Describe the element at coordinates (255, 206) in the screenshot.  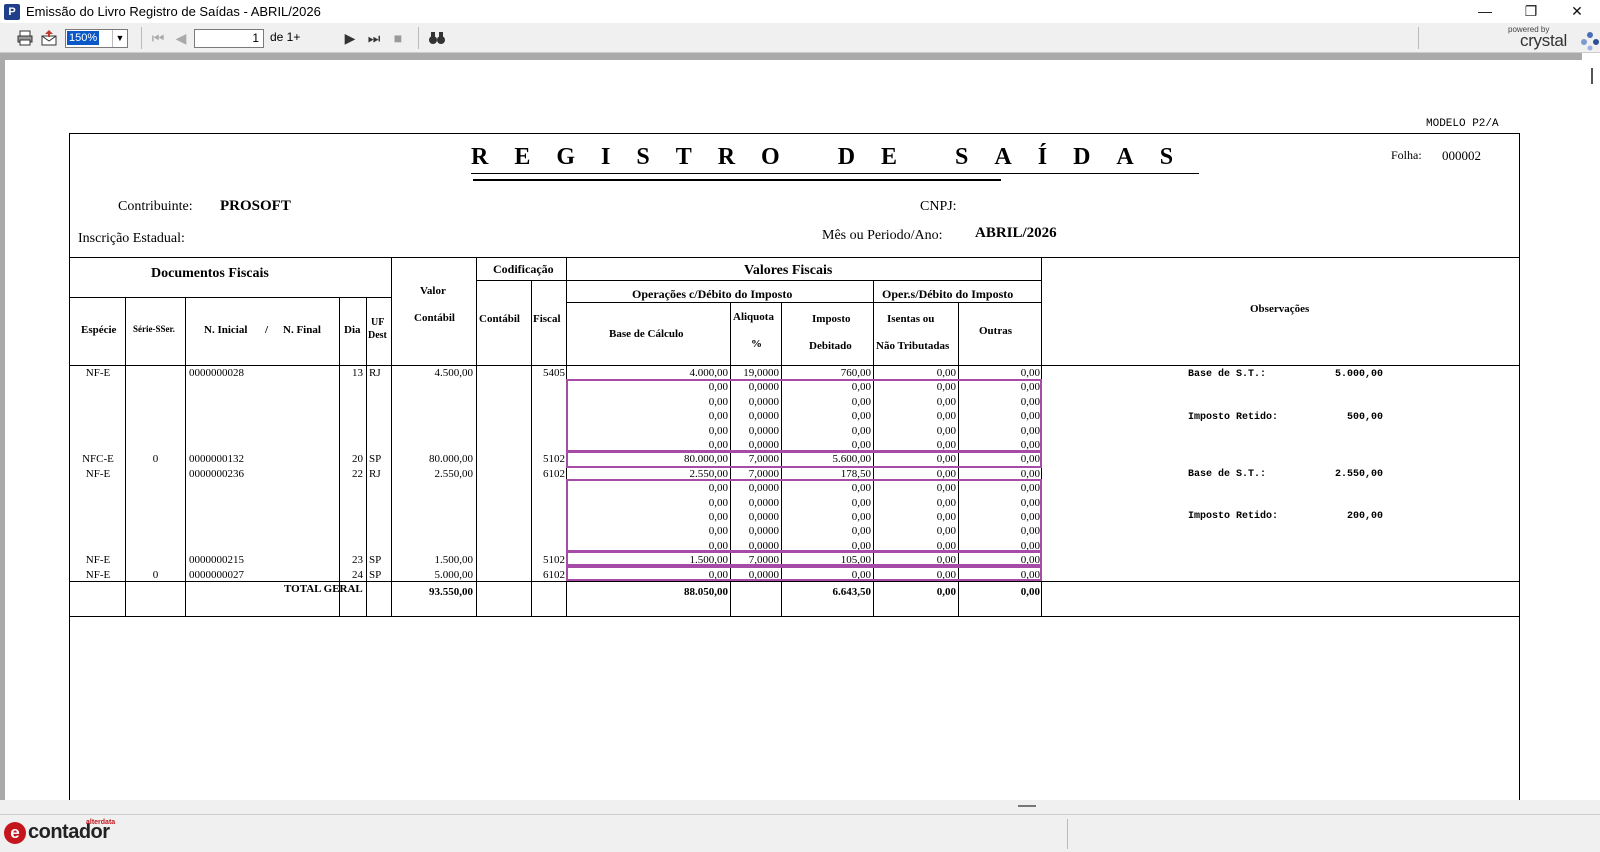
I see `contribuinte-value: PROSOFT` at that location.